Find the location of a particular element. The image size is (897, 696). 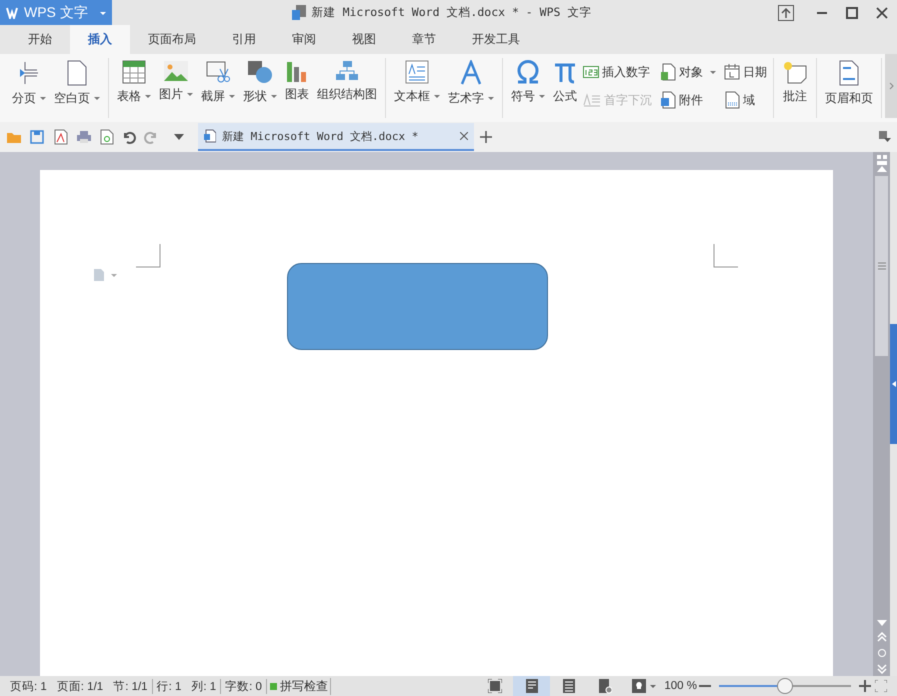

next-page-icon is located at coordinates (881, 669).